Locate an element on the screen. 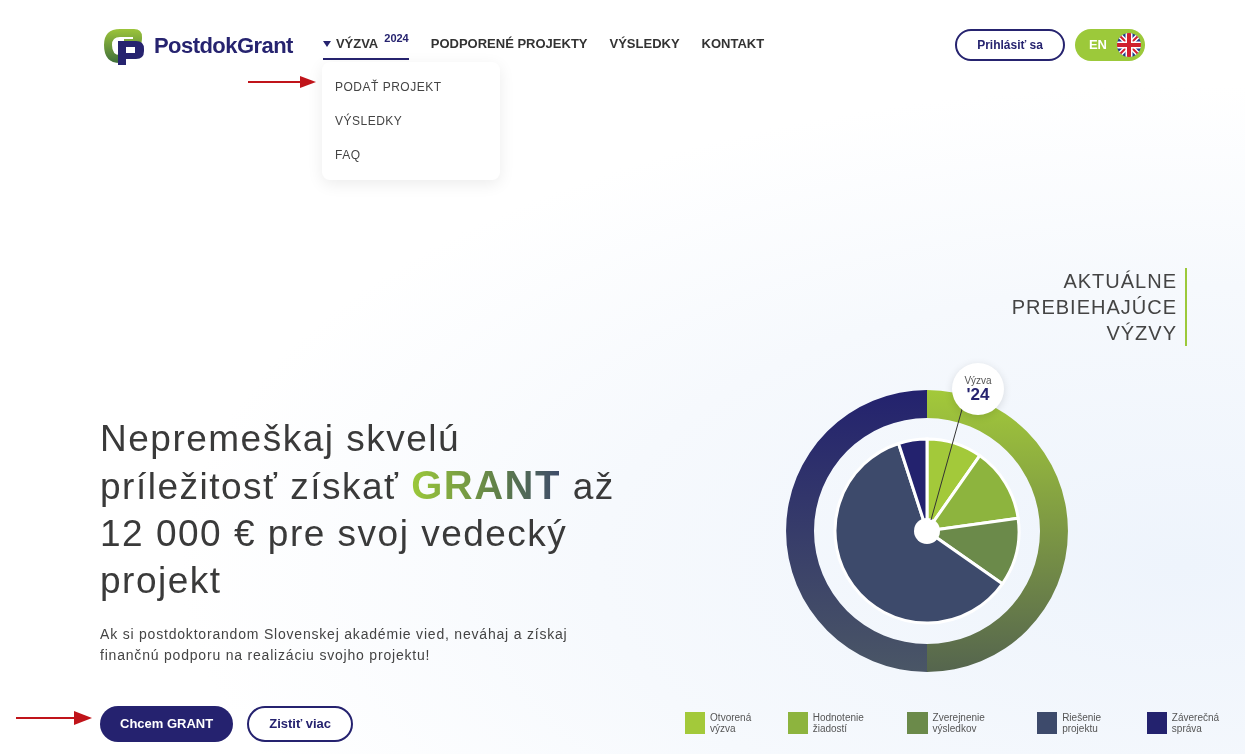 This screenshot has height=754, width=1245. legend-label: Záverečná správa is located at coordinates (1196, 723).